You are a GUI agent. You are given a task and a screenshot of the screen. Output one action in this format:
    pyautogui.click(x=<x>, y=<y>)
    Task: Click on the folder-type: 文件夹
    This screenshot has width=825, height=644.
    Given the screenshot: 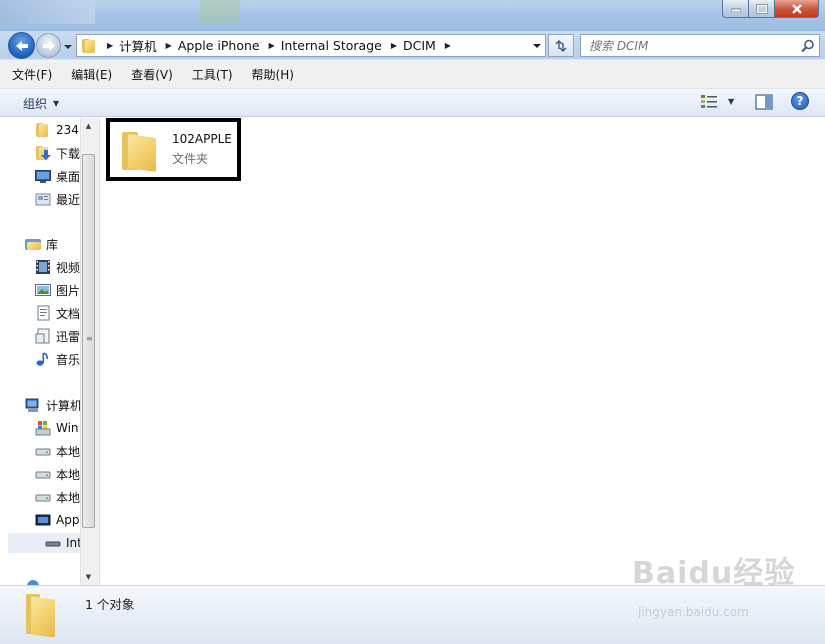 What is the action you would take?
    pyautogui.click(x=190, y=159)
    